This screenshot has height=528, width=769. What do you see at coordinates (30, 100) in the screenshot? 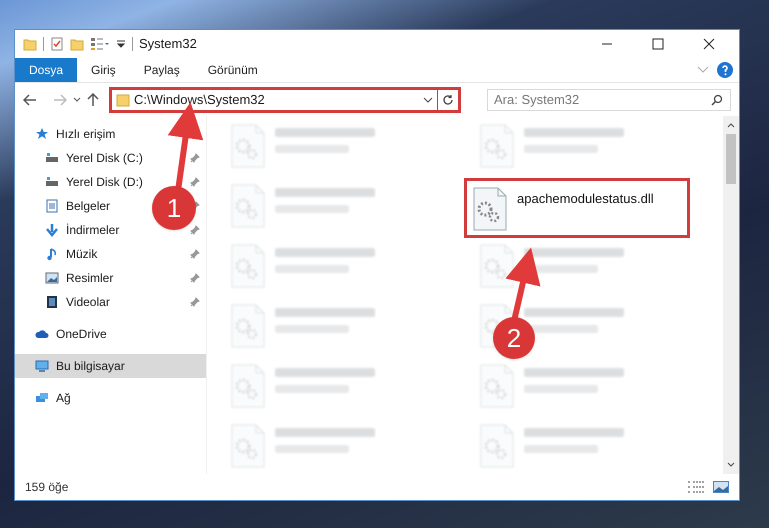
I see `back-arrow-icon` at bounding box center [30, 100].